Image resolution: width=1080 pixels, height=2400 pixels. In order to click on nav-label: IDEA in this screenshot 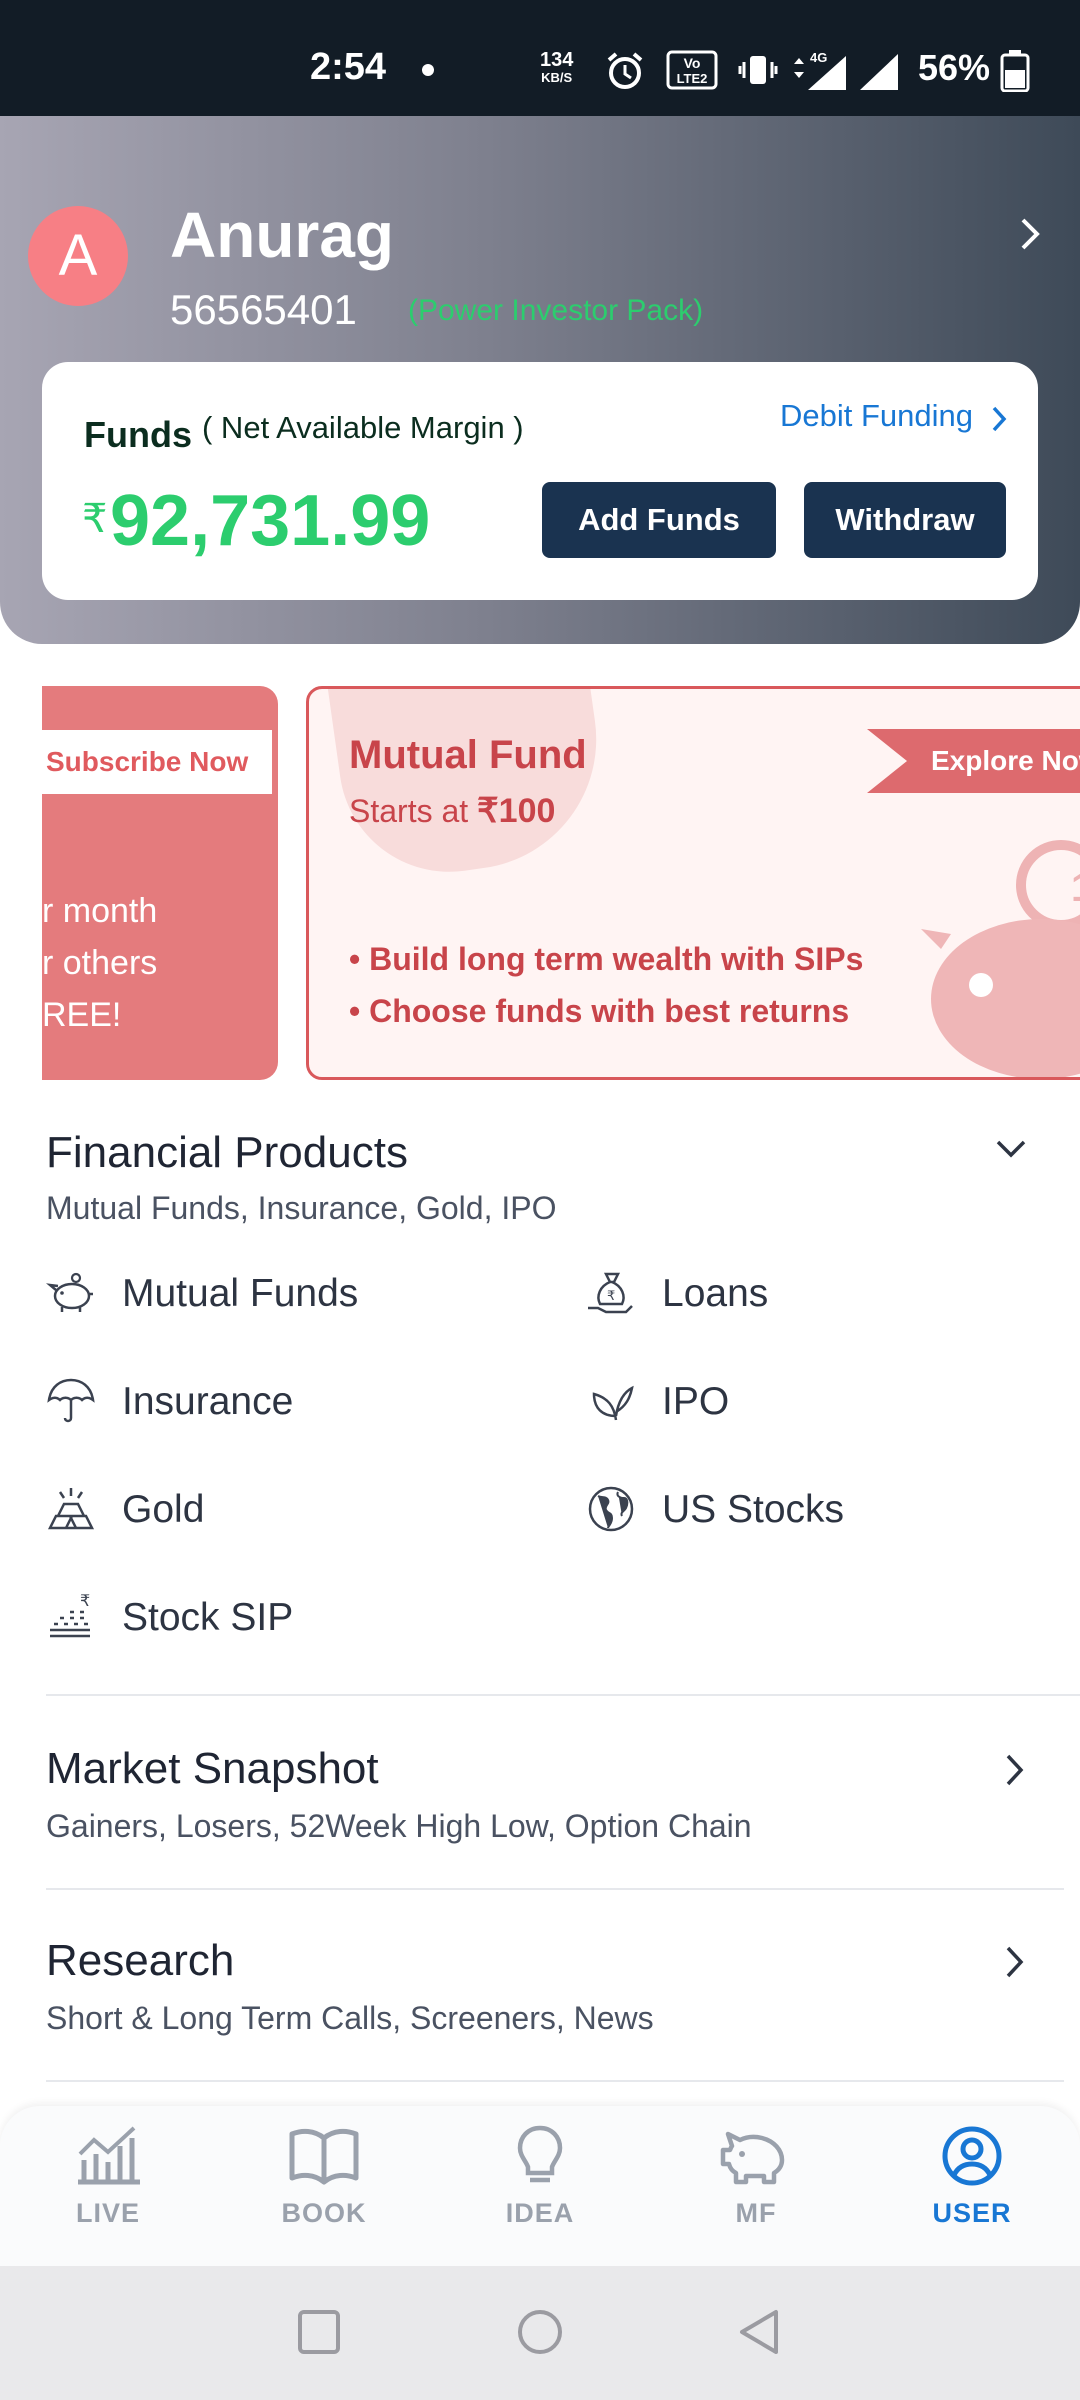, I will do `click(540, 2213)`.